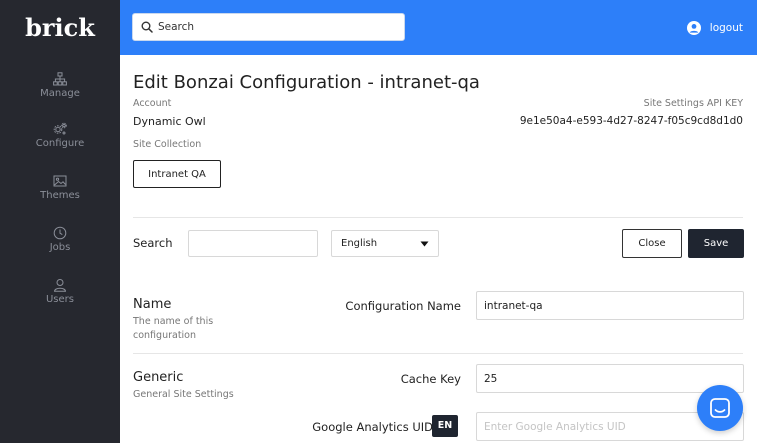  Describe the element at coordinates (60, 135) in the screenshot. I see `sidebar-item-configure: Configure` at that location.